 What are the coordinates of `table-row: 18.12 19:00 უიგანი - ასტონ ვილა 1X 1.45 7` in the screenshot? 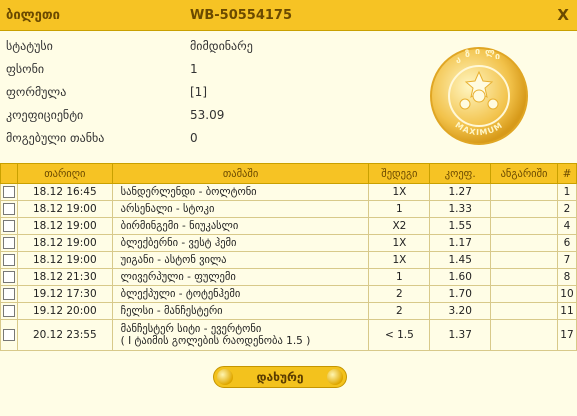 It's located at (288, 260).